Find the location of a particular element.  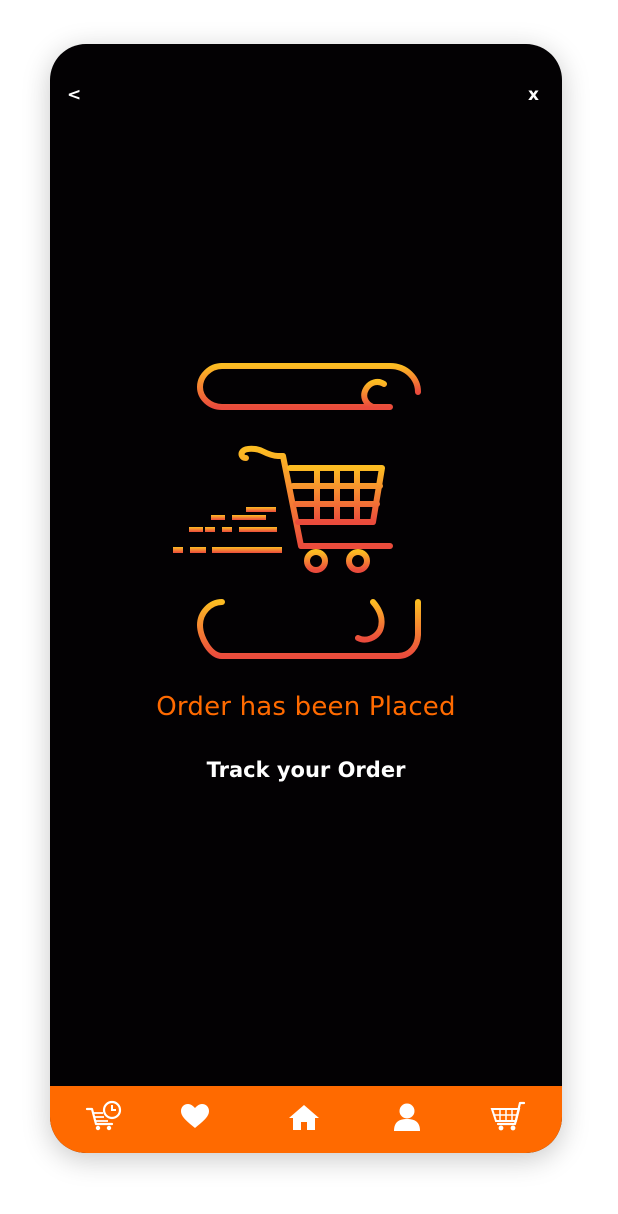

home-icon is located at coordinates (304, 1117).